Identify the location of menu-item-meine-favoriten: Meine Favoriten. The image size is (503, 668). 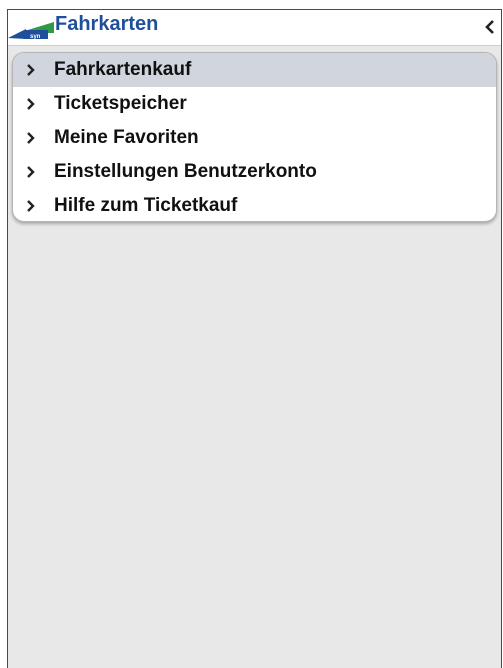
(254, 138).